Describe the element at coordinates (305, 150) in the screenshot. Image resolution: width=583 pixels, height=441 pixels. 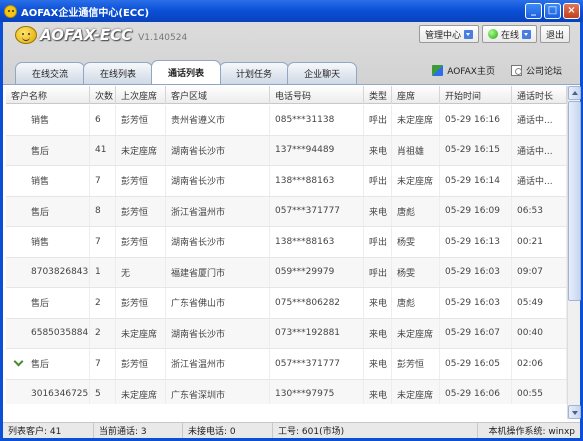
I see `cell-phone-text: 137***94489` at that location.